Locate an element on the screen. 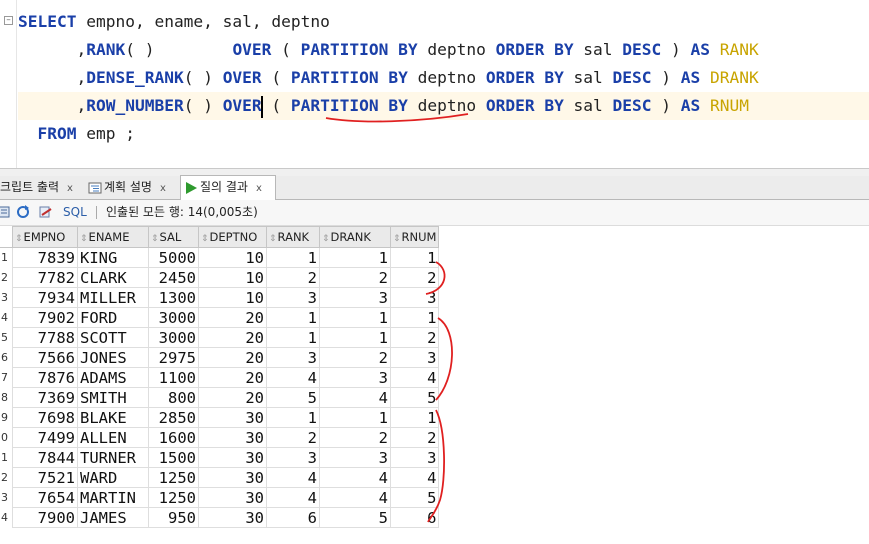  cell-empno: 7698 is located at coordinates (45, 417).